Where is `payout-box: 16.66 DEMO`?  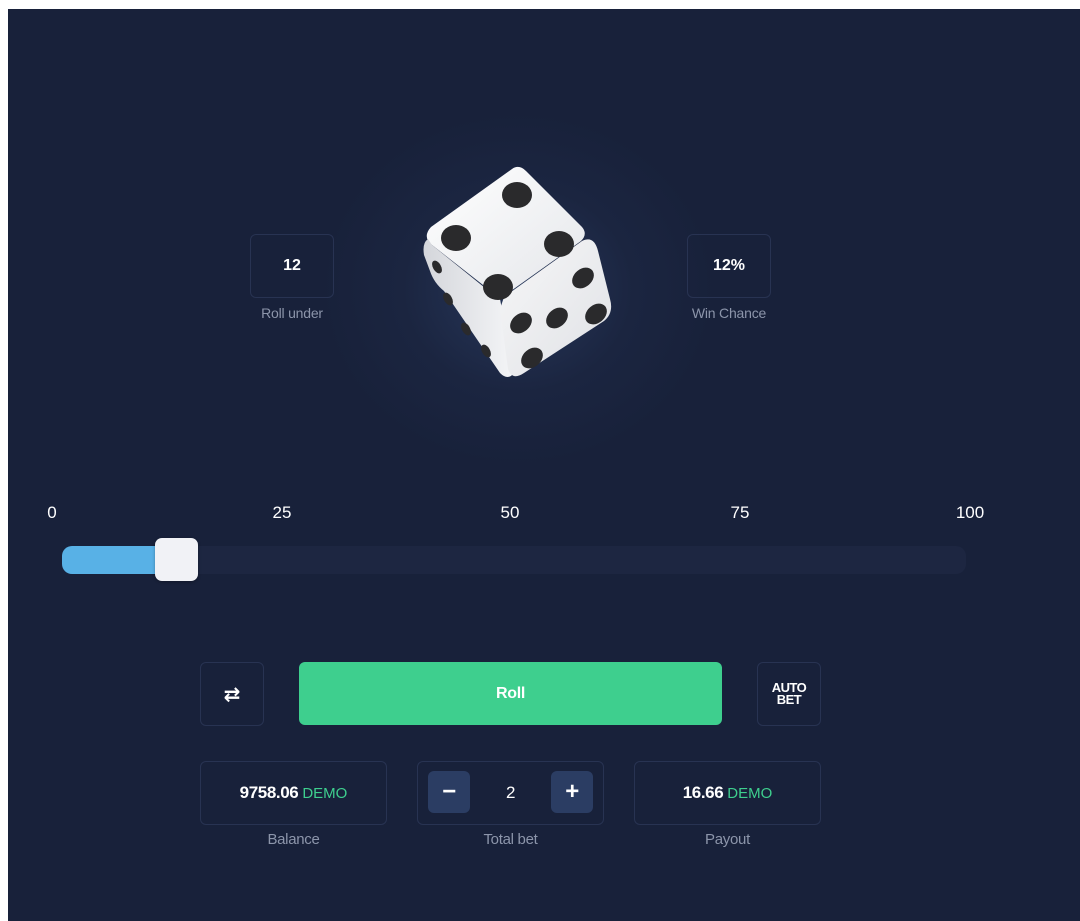 payout-box: 16.66 DEMO is located at coordinates (727, 793).